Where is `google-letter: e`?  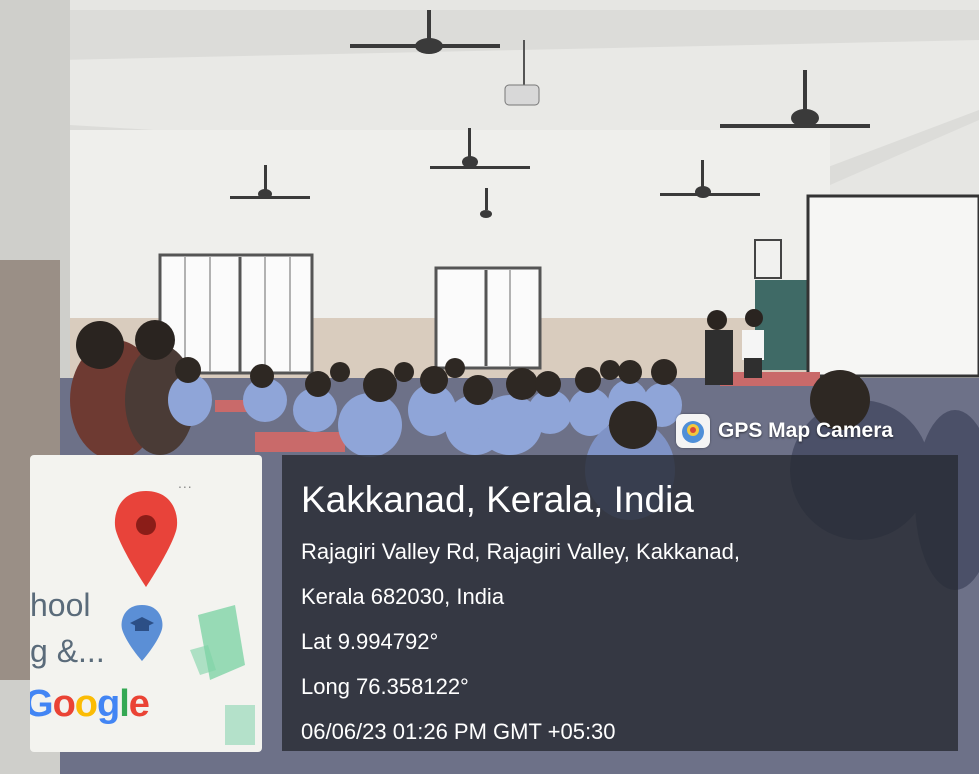
google-letter: e is located at coordinates (139, 704).